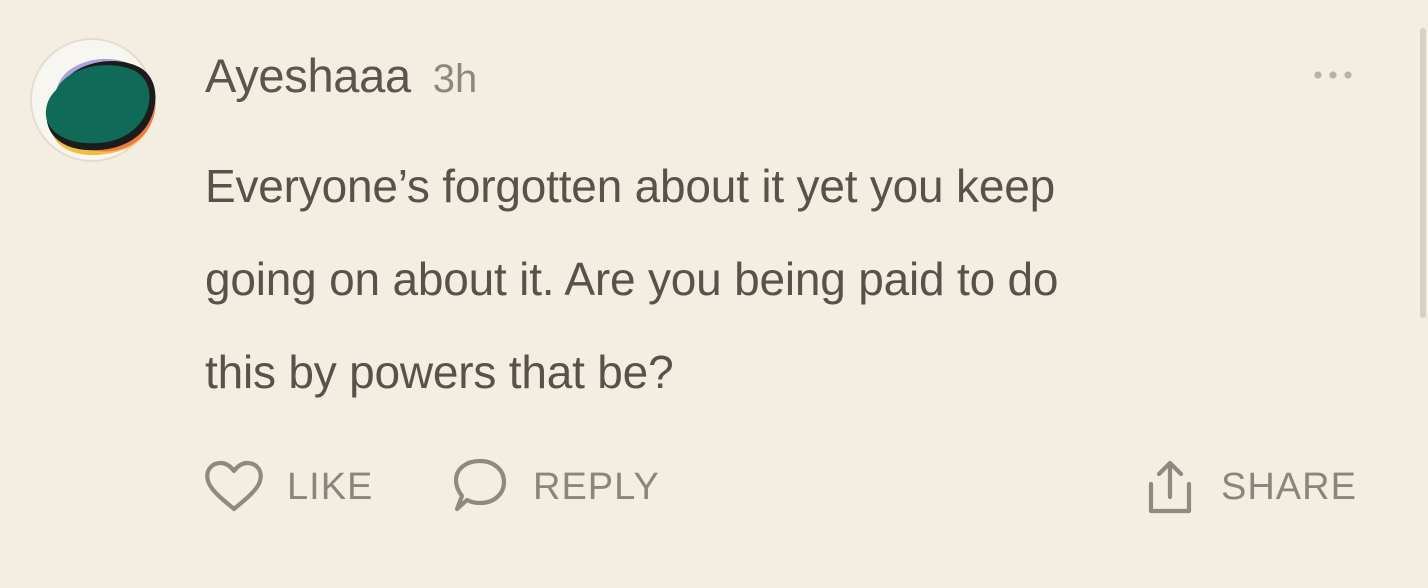  I want to click on speech-bubble-icon, so click(480, 485).